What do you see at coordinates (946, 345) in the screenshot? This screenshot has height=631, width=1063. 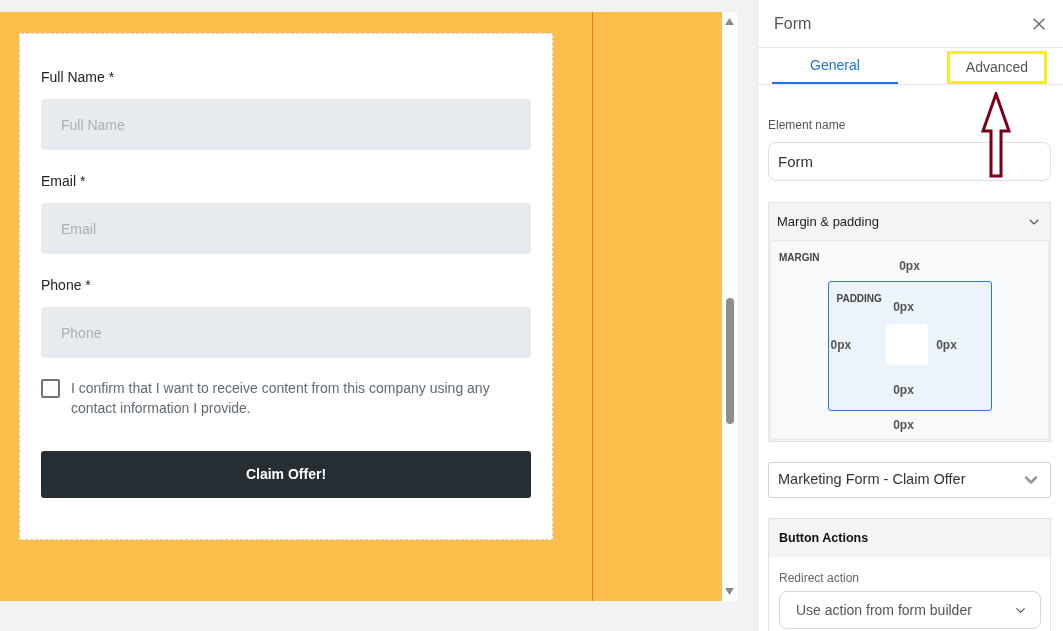 I see `padding-right-value: 0px` at bounding box center [946, 345].